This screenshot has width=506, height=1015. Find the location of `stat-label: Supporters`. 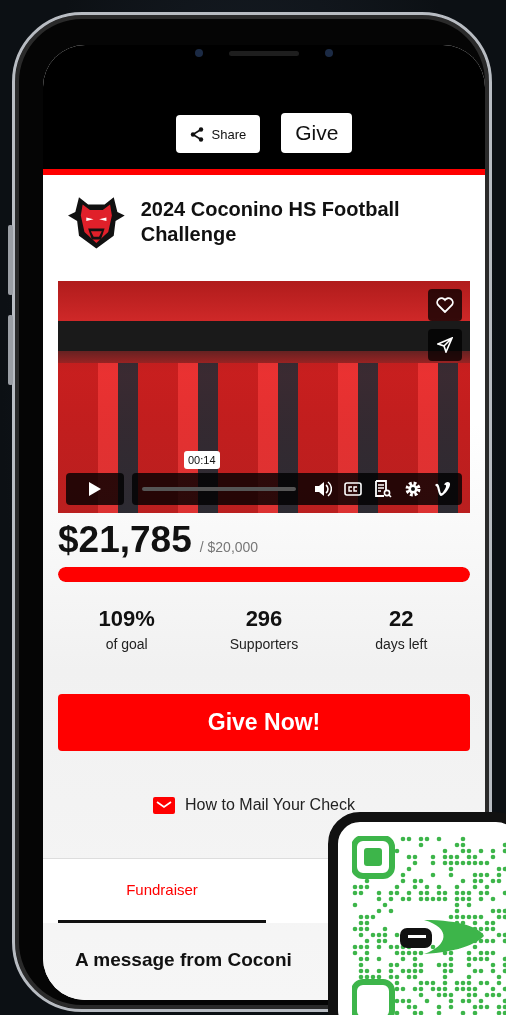

stat-label: Supporters is located at coordinates (264, 644).